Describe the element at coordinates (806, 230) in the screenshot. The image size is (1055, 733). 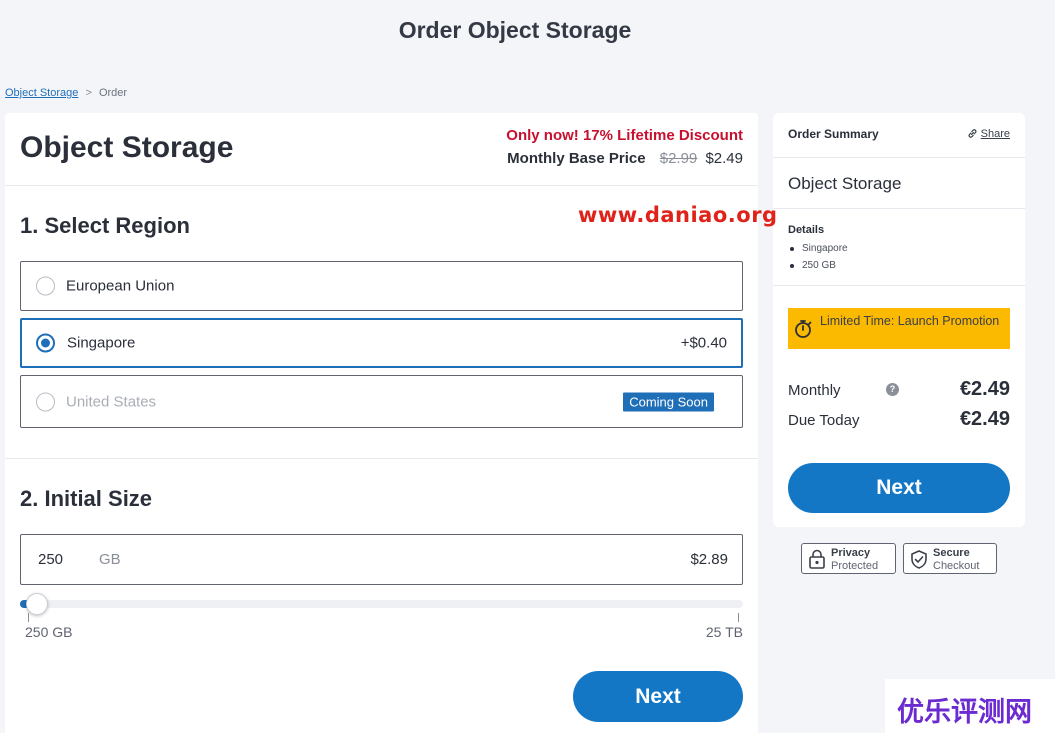
I see `details-label: Details` at that location.